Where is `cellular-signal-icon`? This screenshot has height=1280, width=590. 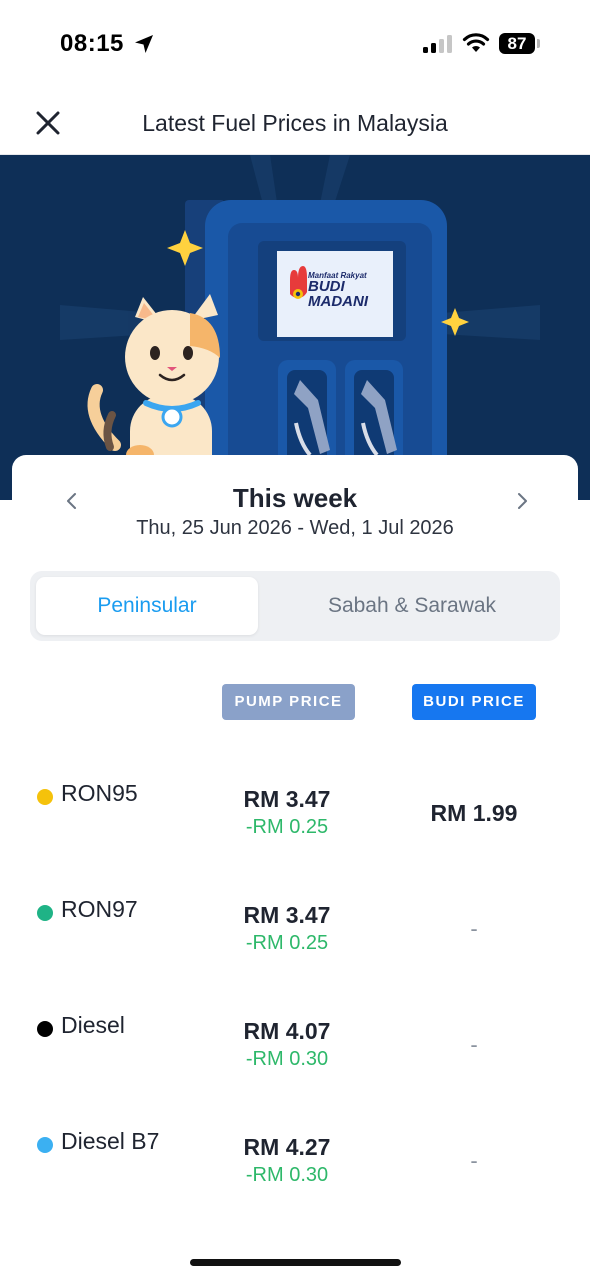
cellular-signal-icon is located at coordinates (437, 44).